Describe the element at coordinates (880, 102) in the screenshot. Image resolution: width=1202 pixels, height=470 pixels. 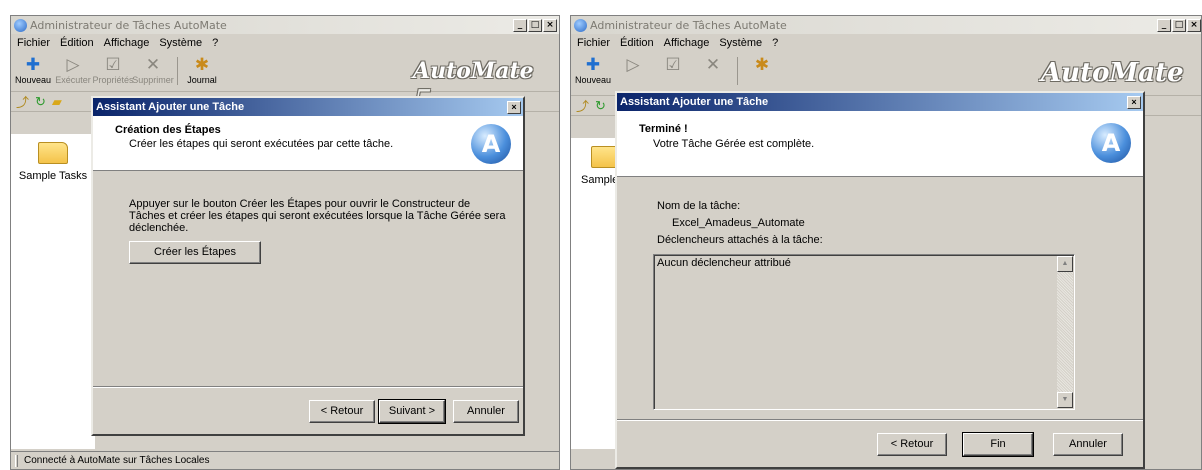
I see `right-dialog-title-bar: Assistant Ajouter une Tâche ×` at that location.